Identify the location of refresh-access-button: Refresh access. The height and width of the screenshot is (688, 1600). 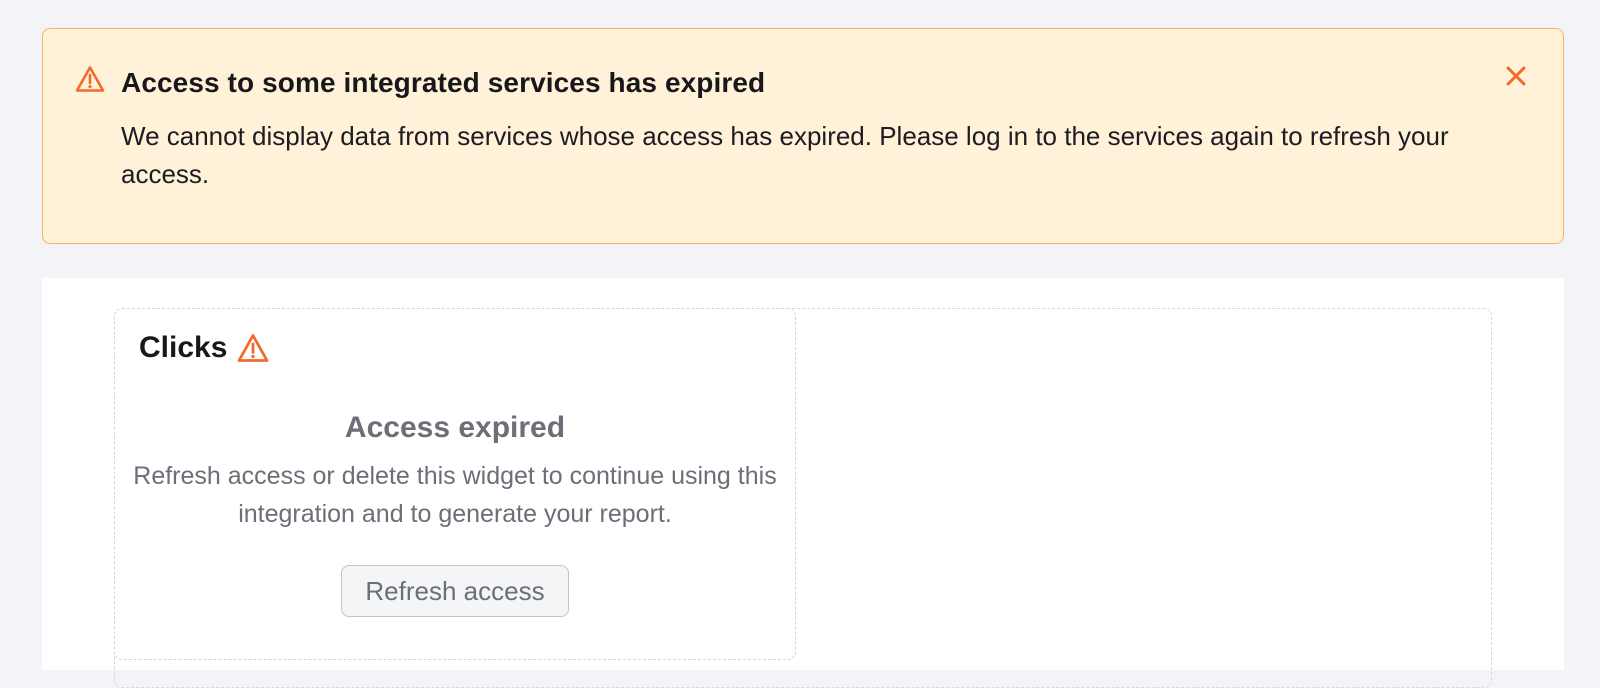
(455, 591).